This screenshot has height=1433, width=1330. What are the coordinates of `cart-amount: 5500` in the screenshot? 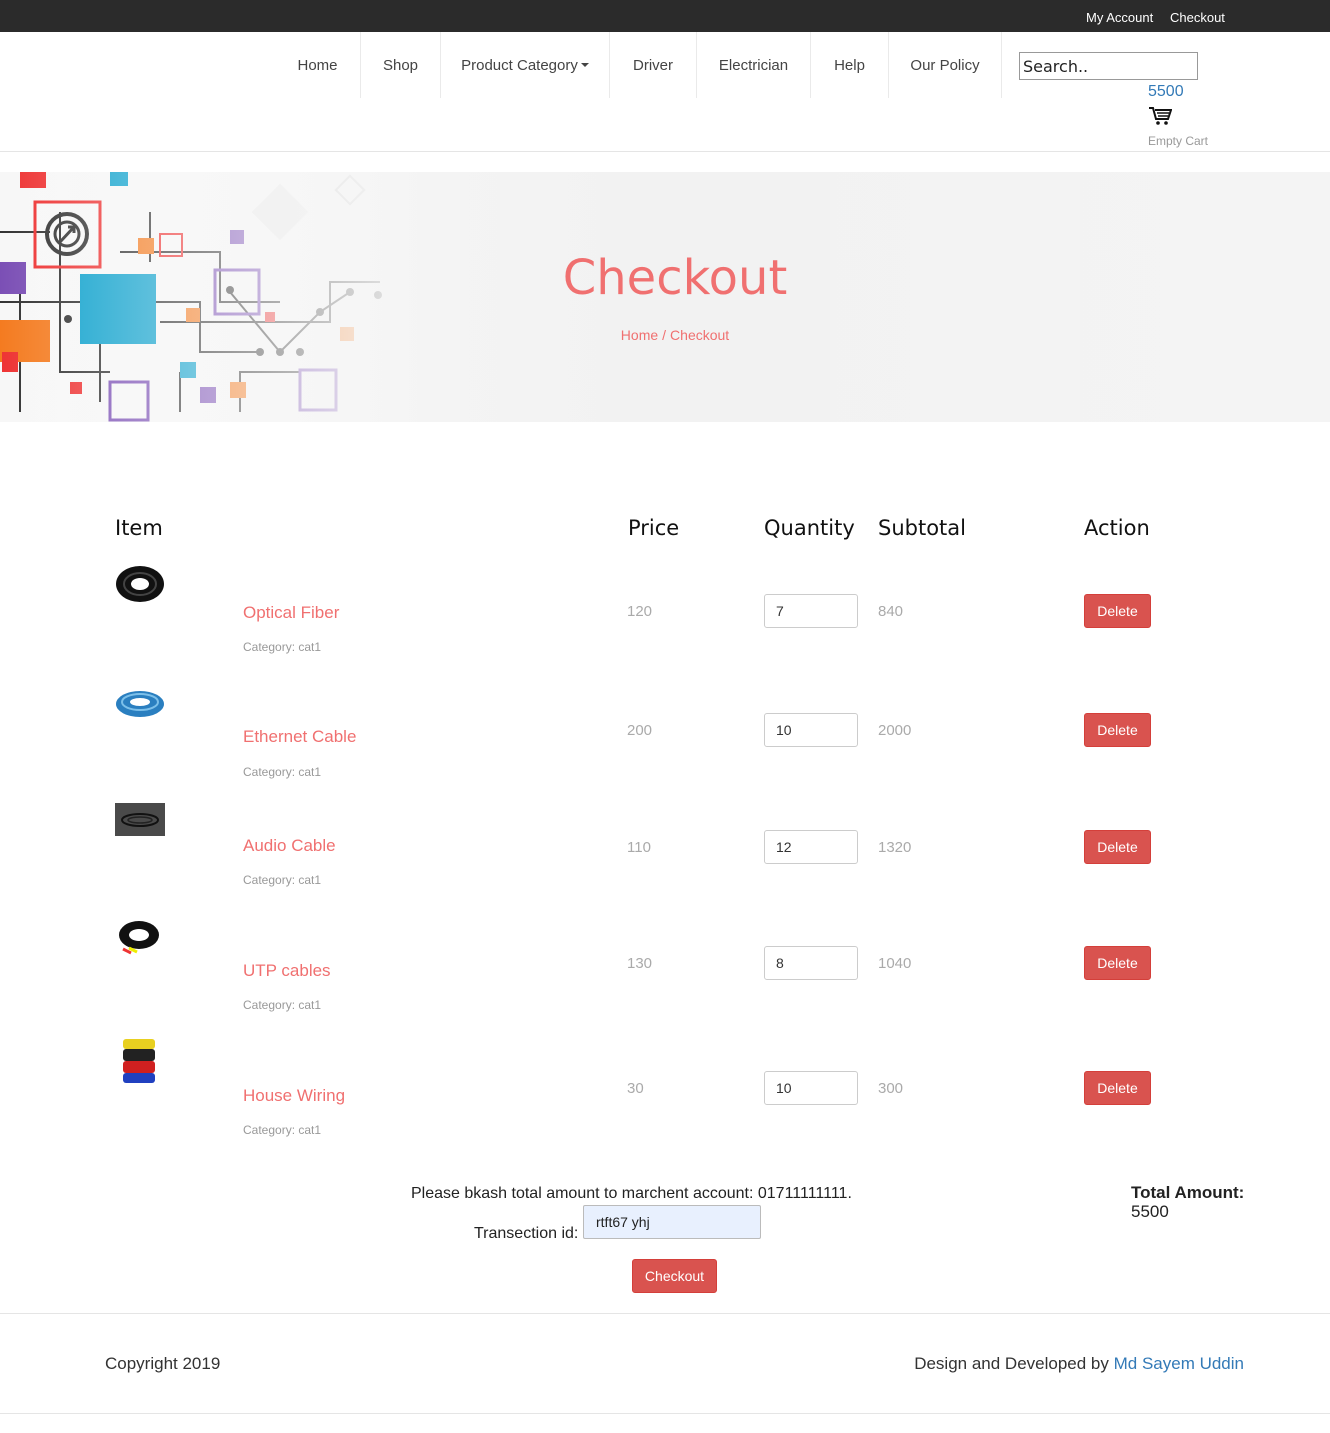 It's located at (1166, 92).